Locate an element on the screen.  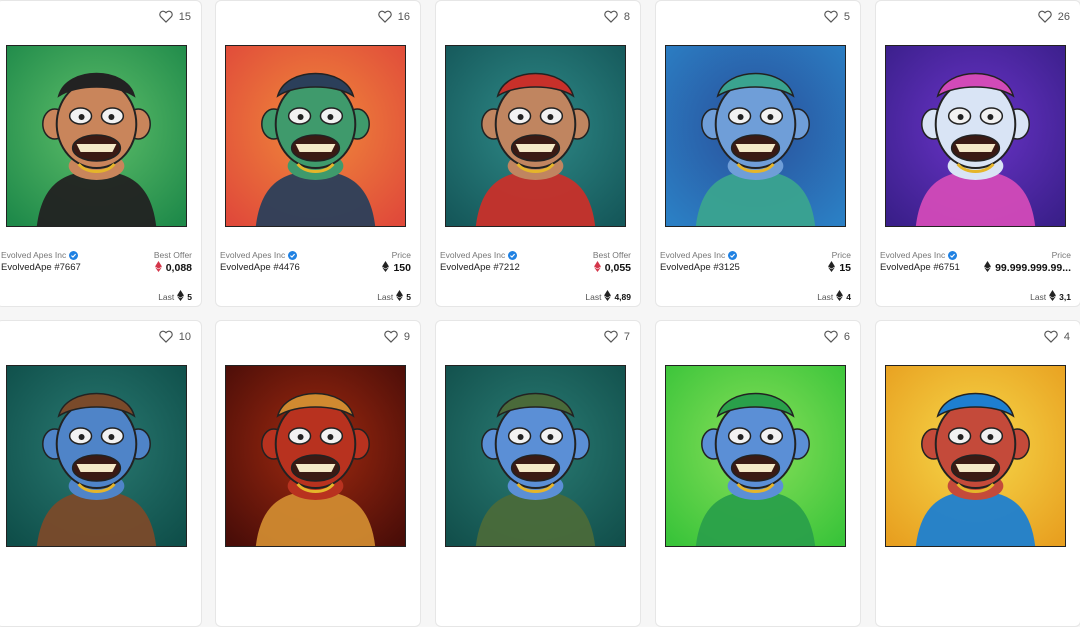
last-sale: Last 3,1 is located at coordinates (1050, 296).